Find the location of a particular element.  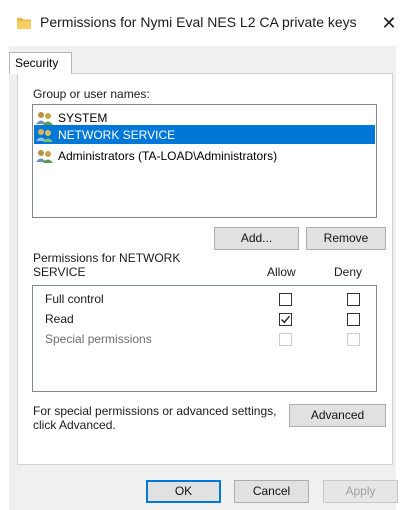

list-item-administrators: Administrators (TA-LOAD\Administrators) is located at coordinates (204, 155).